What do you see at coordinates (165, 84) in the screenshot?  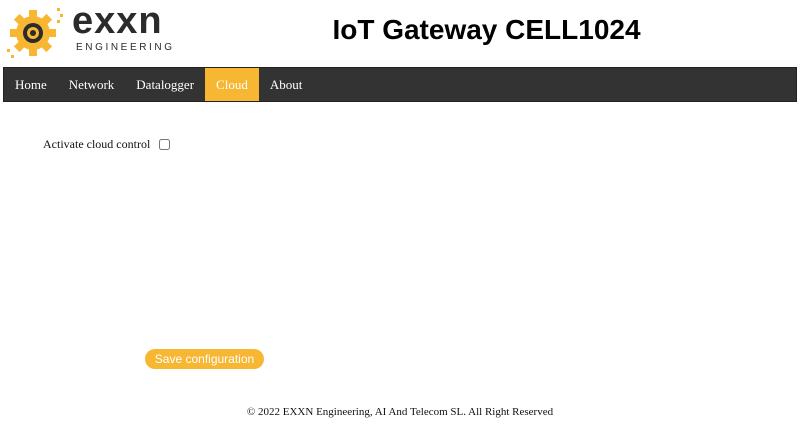 I see `nav-item-datalogger: Datalogger` at bounding box center [165, 84].